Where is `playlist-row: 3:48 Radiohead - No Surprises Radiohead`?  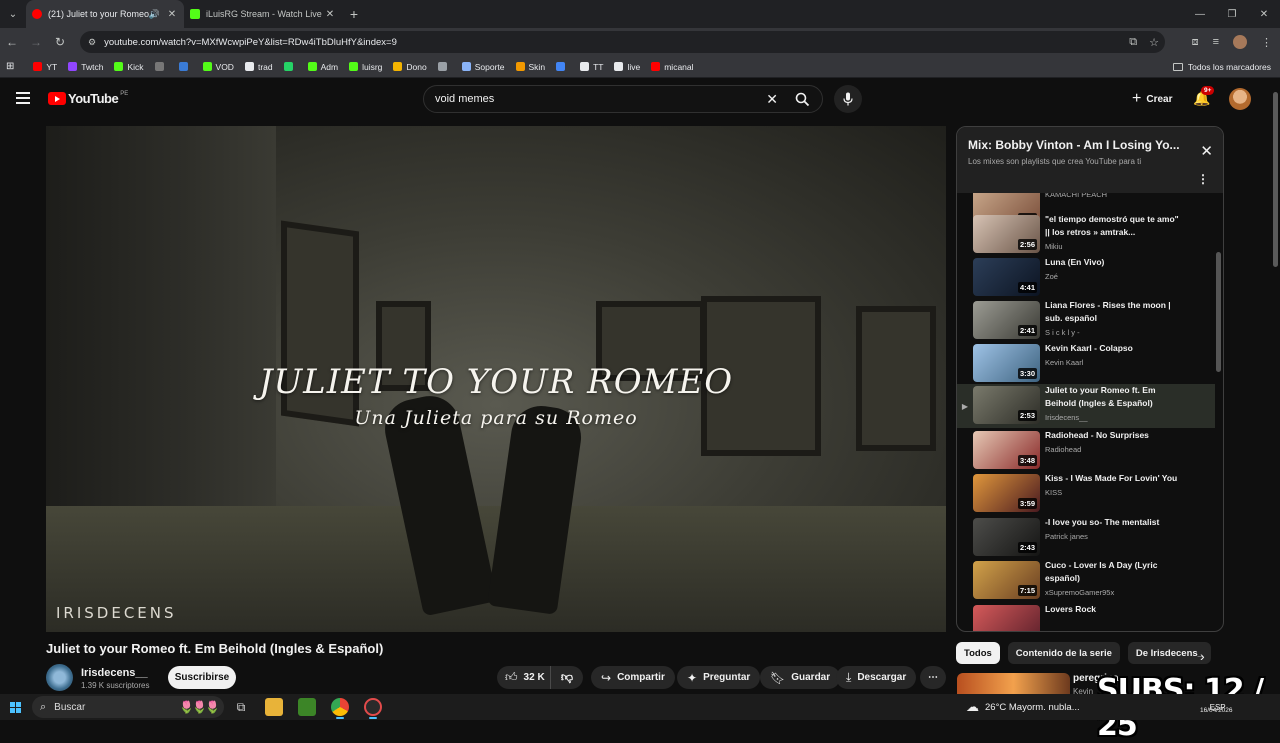 playlist-row: 3:48 Radiohead - No Surprises Radiohead is located at coordinates (1086, 451).